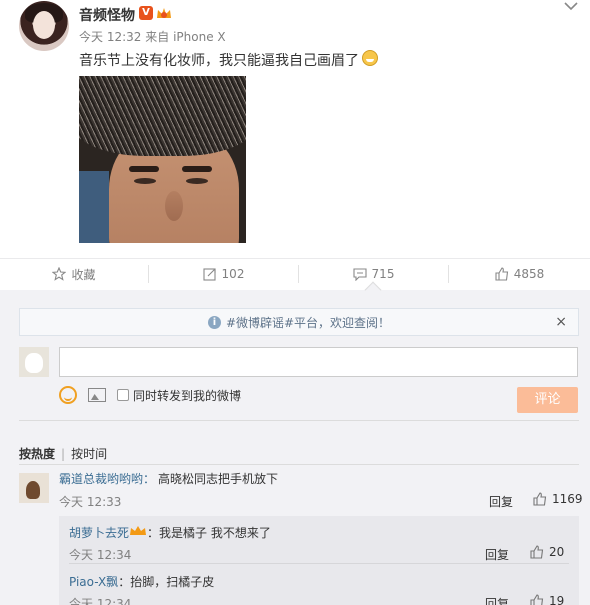 The width and height of the screenshot is (590, 605). I want to click on comment-input, so click(318, 362).